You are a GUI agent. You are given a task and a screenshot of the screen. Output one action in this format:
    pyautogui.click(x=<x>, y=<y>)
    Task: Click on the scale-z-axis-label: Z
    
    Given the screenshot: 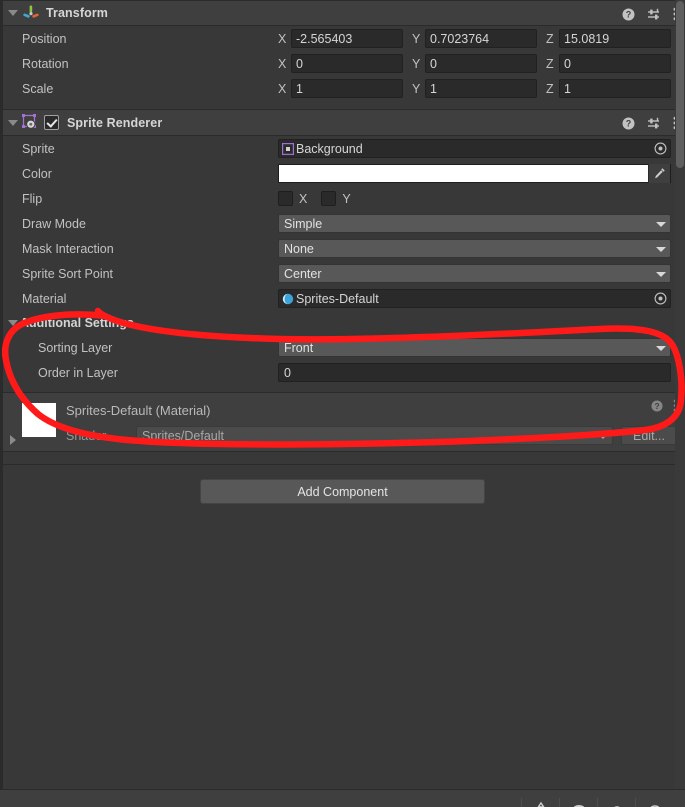 What is the action you would take?
    pyautogui.click(x=550, y=88)
    